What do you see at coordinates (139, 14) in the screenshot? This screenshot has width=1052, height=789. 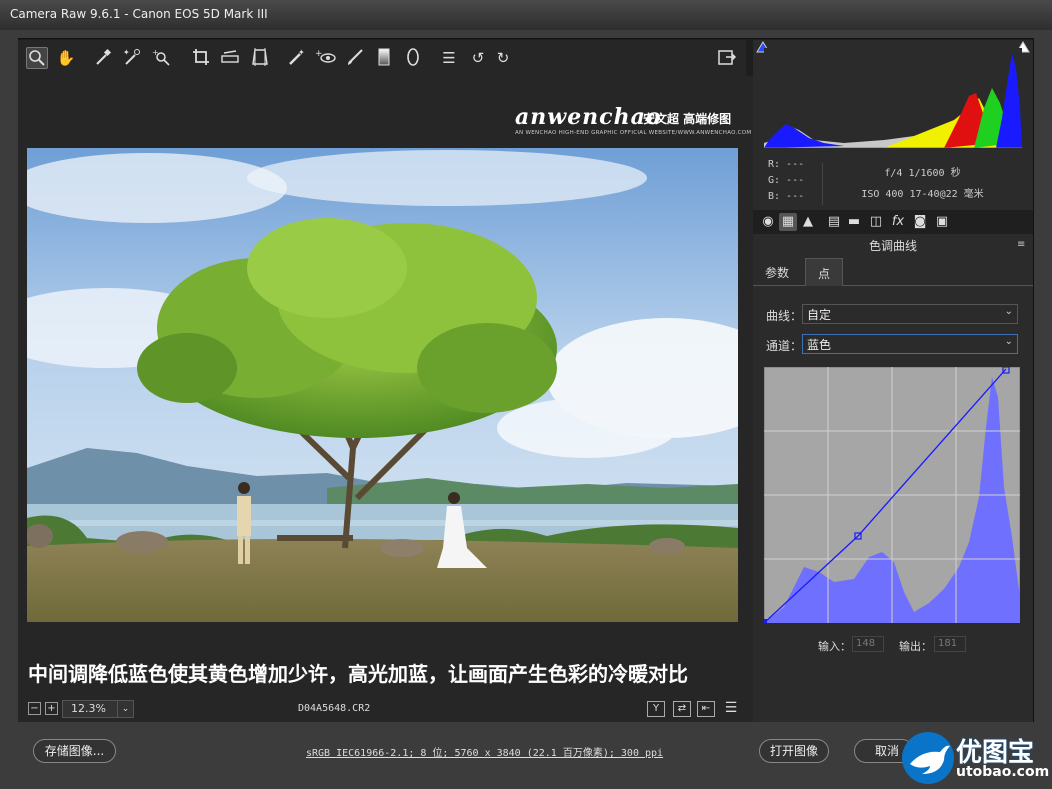 I see `window-title: Camera Raw 9.6.1 - Canon EOS 5D Mark III` at bounding box center [139, 14].